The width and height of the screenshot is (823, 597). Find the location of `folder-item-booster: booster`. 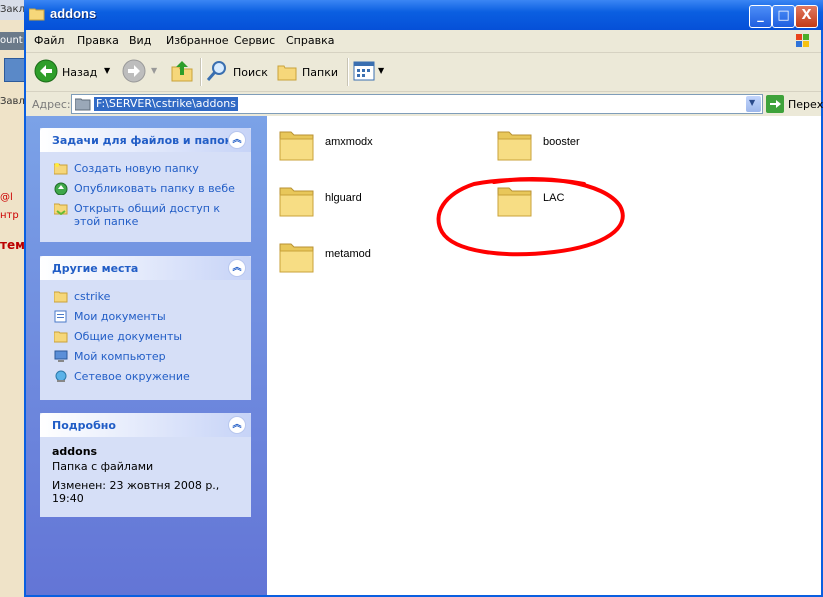

folder-item-booster: booster is located at coordinates (595, 146).